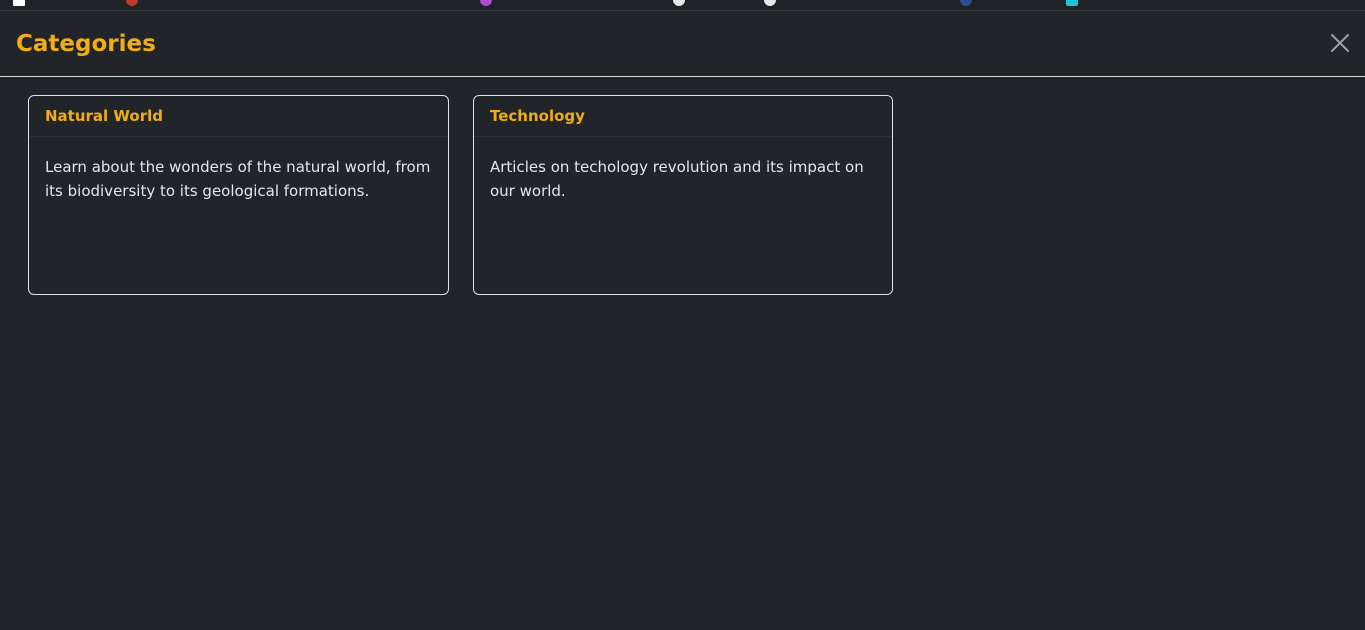 The image size is (1365, 630). I want to click on bookmark-favicon-purple, so click(486, 3).